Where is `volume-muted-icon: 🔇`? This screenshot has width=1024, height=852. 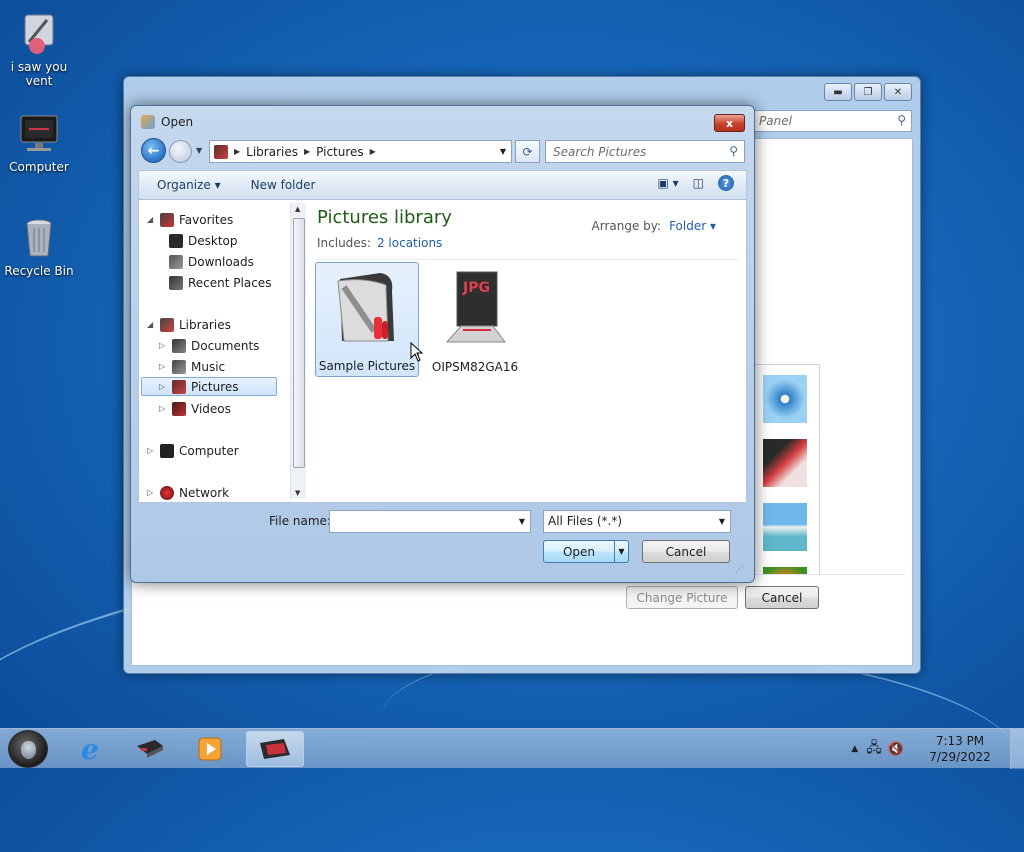
volume-muted-icon: 🔇 is located at coordinates (896, 749).